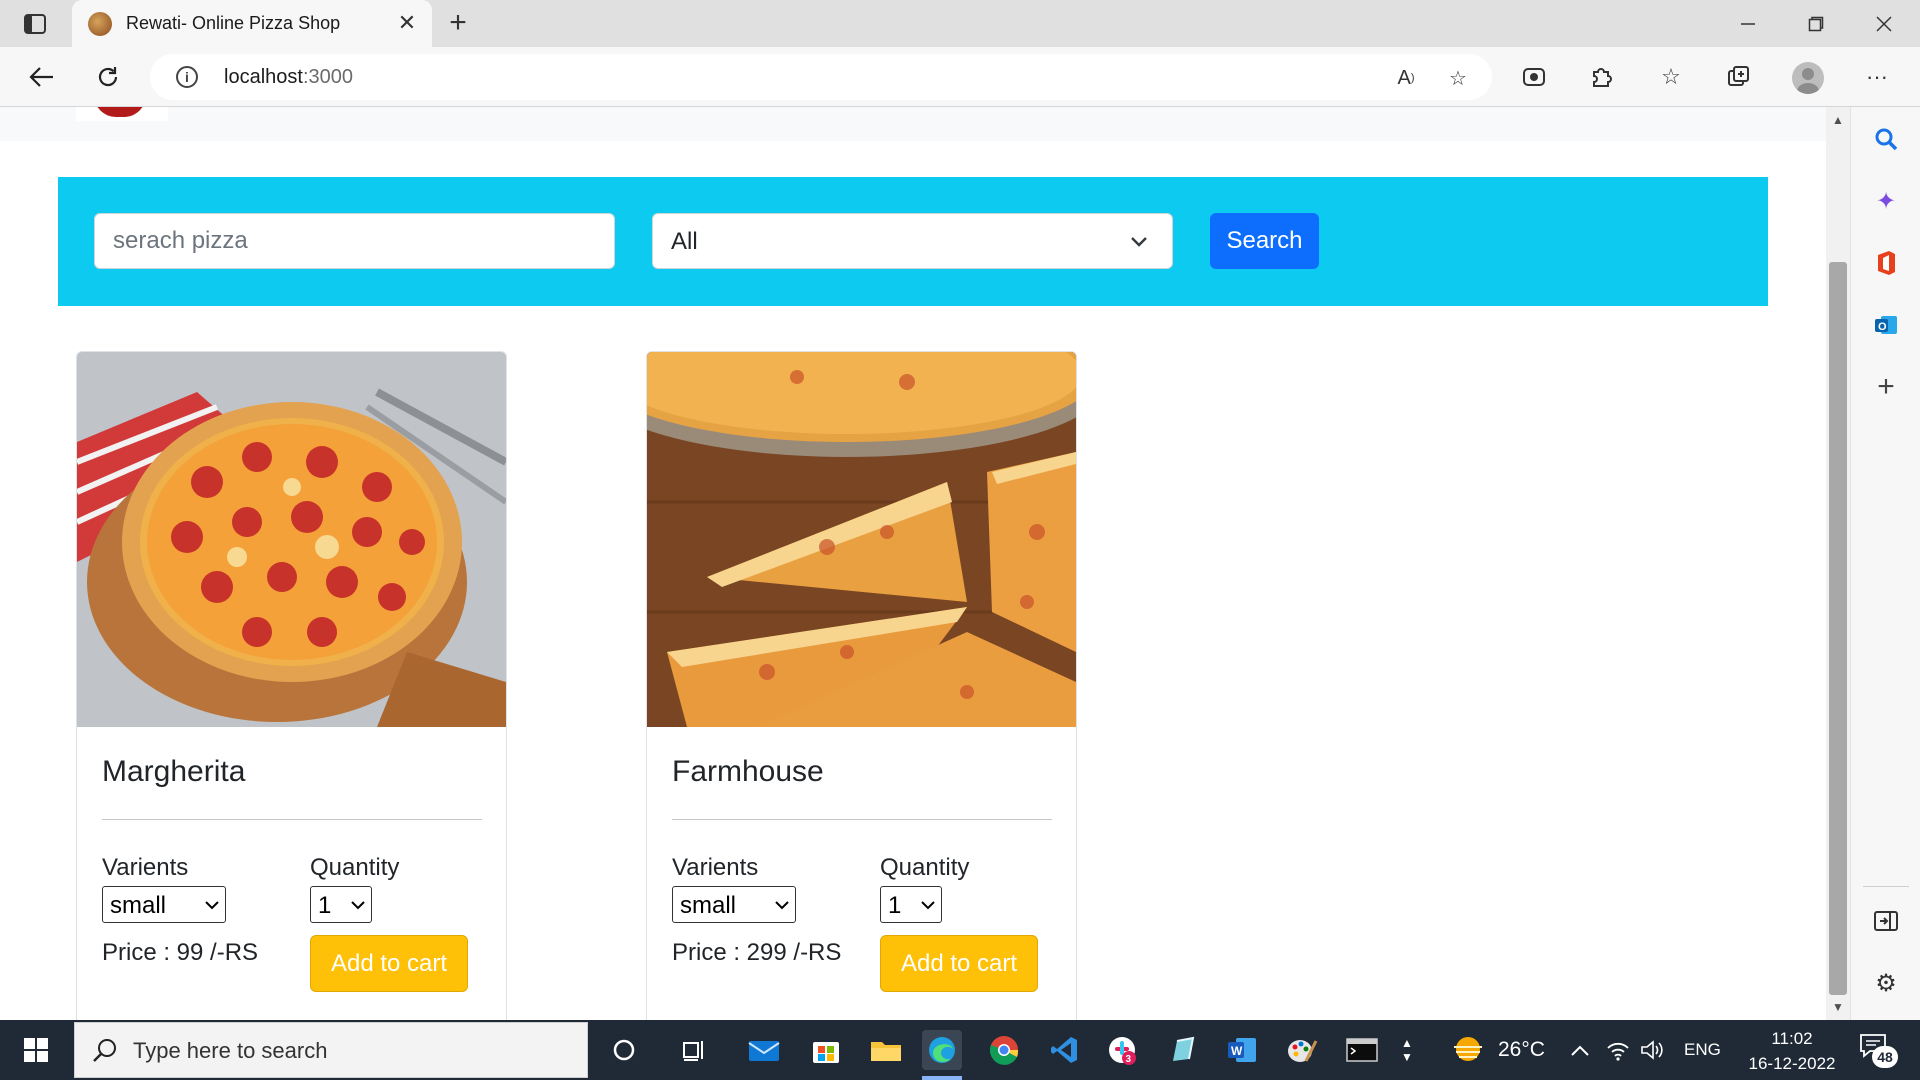  I want to click on site-navbar, so click(913, 124).